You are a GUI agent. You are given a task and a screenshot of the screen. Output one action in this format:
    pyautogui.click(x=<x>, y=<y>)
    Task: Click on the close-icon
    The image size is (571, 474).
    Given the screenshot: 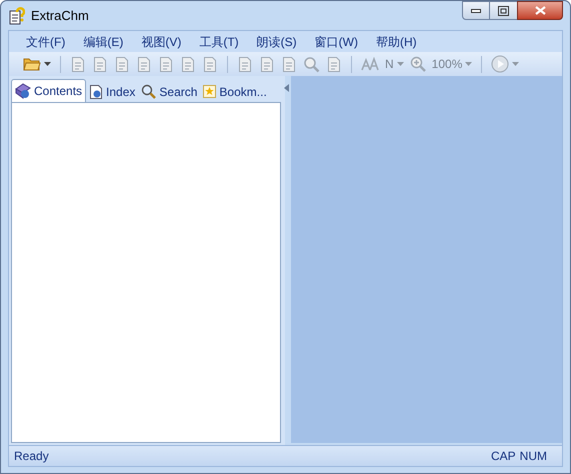 What is the action you would take?
    pyautogui.click(x=540, y=10)
    